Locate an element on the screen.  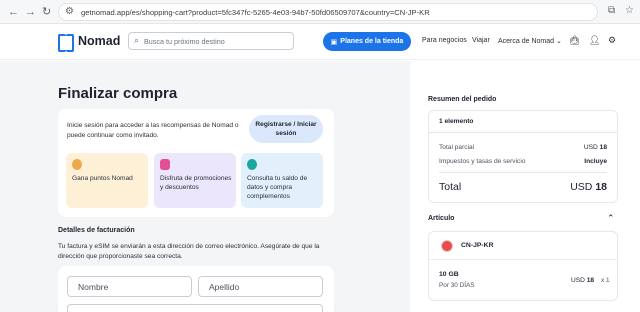
email-field is located at coordinates (195, 308).